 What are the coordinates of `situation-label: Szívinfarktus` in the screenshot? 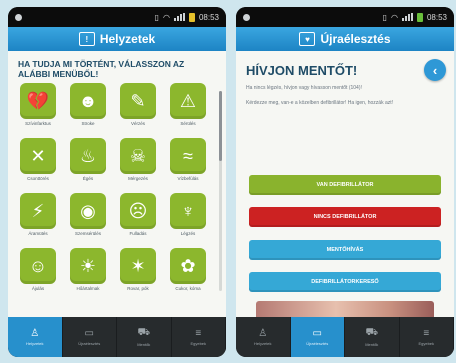 It's located at (38, 123).